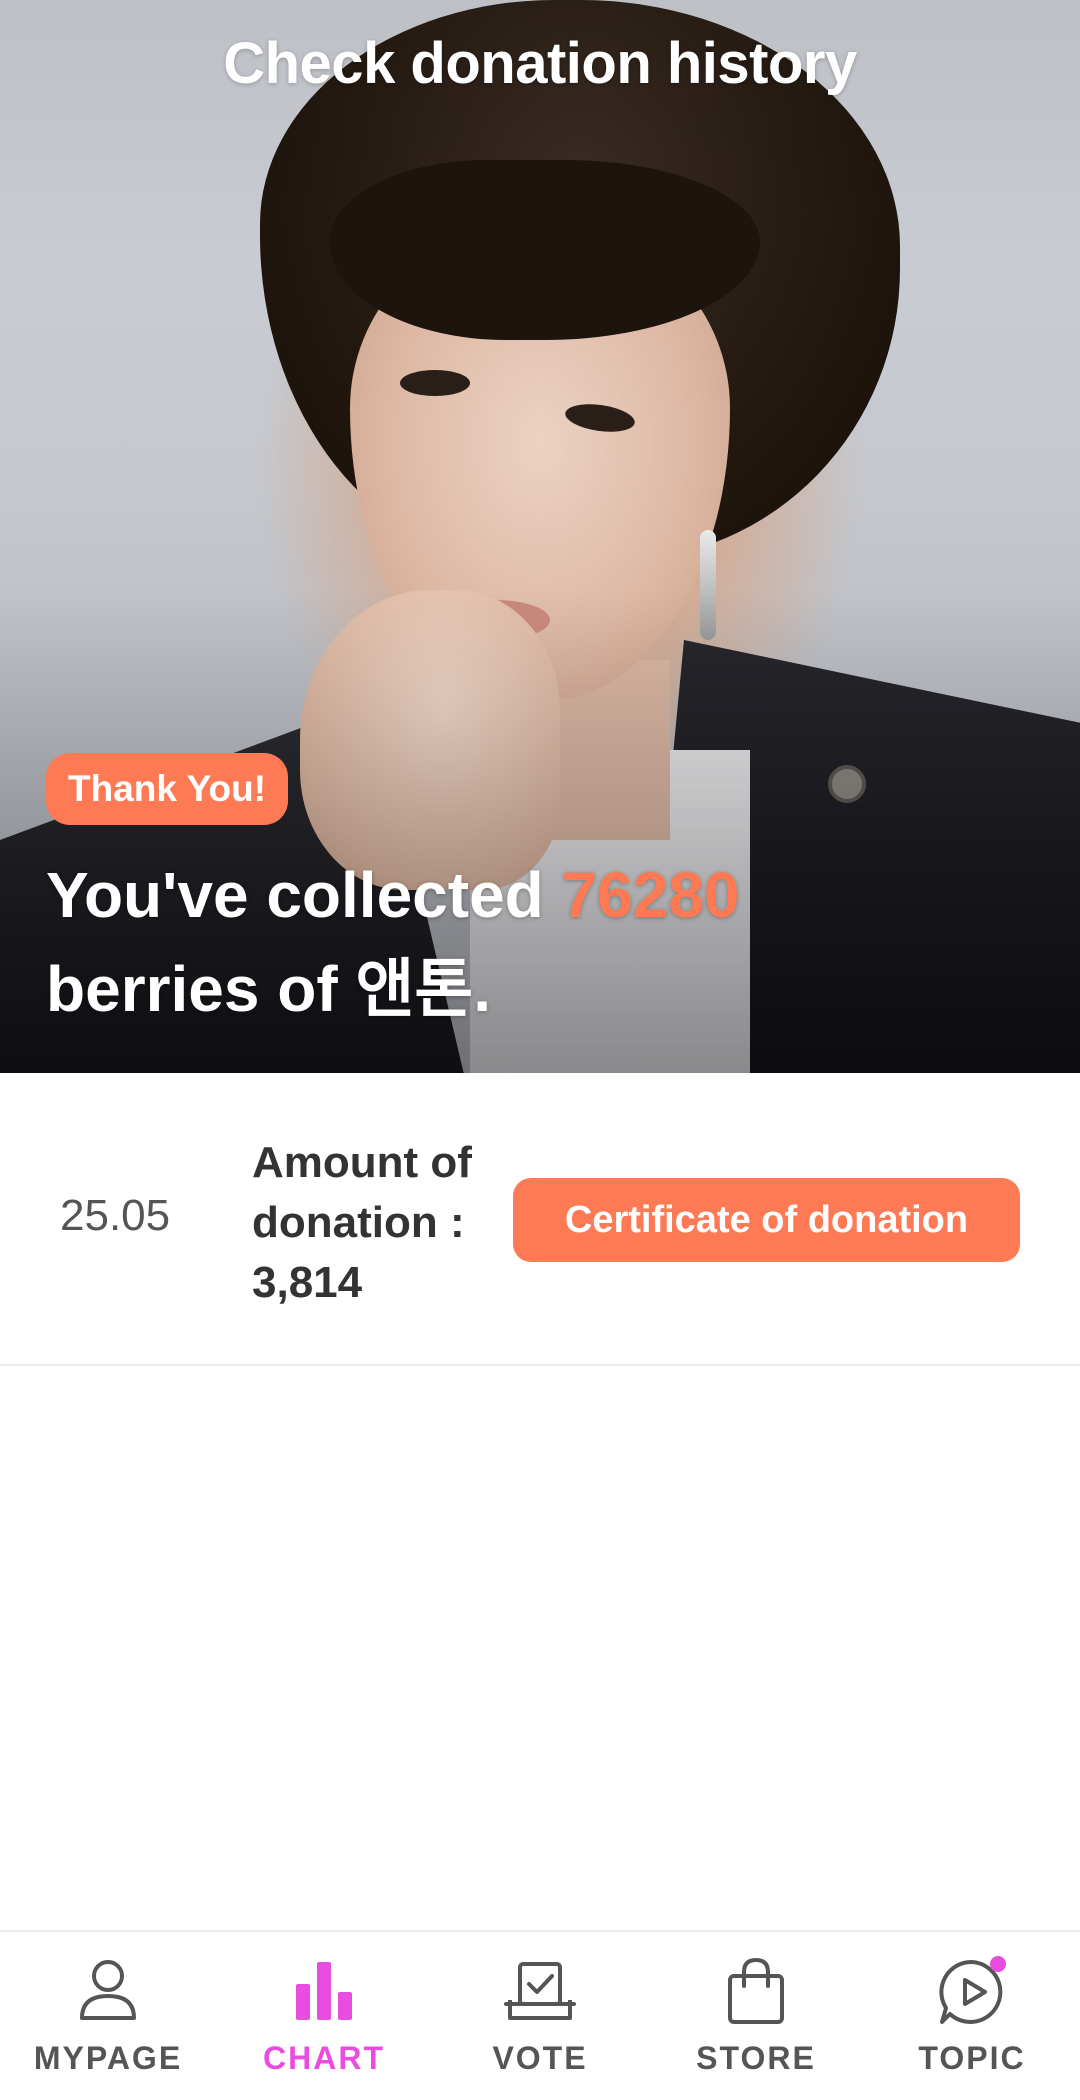 This screenshot has width=1080, height=2100. I want to click on collected-suffix: berries of 앤톤., so click(268, 989).